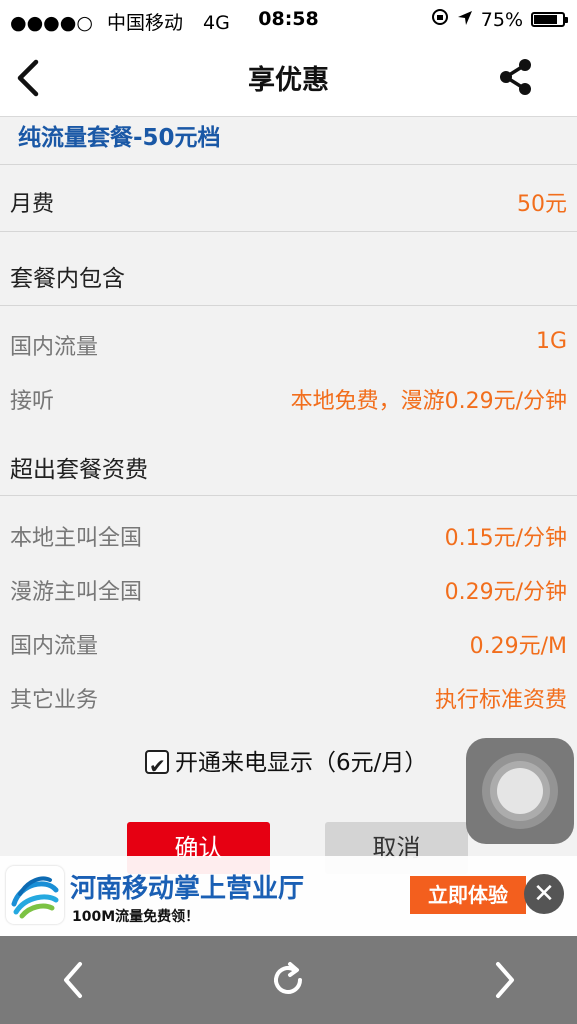  I want to click on browser-toolbar, so click(288, 980).